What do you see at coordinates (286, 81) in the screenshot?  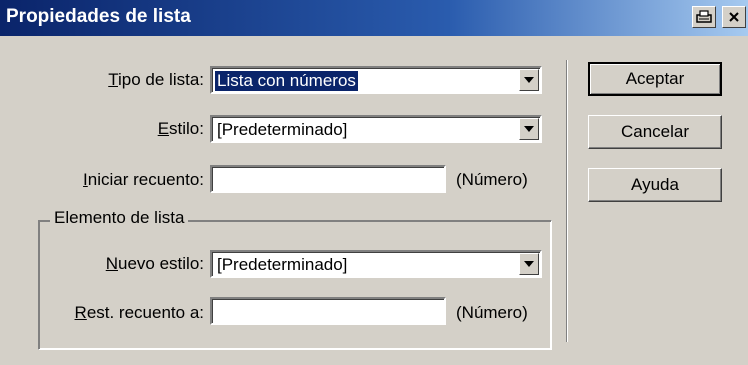 I see `tipo-de-lista-value: Lista con números` at bounding box center [286, 81].